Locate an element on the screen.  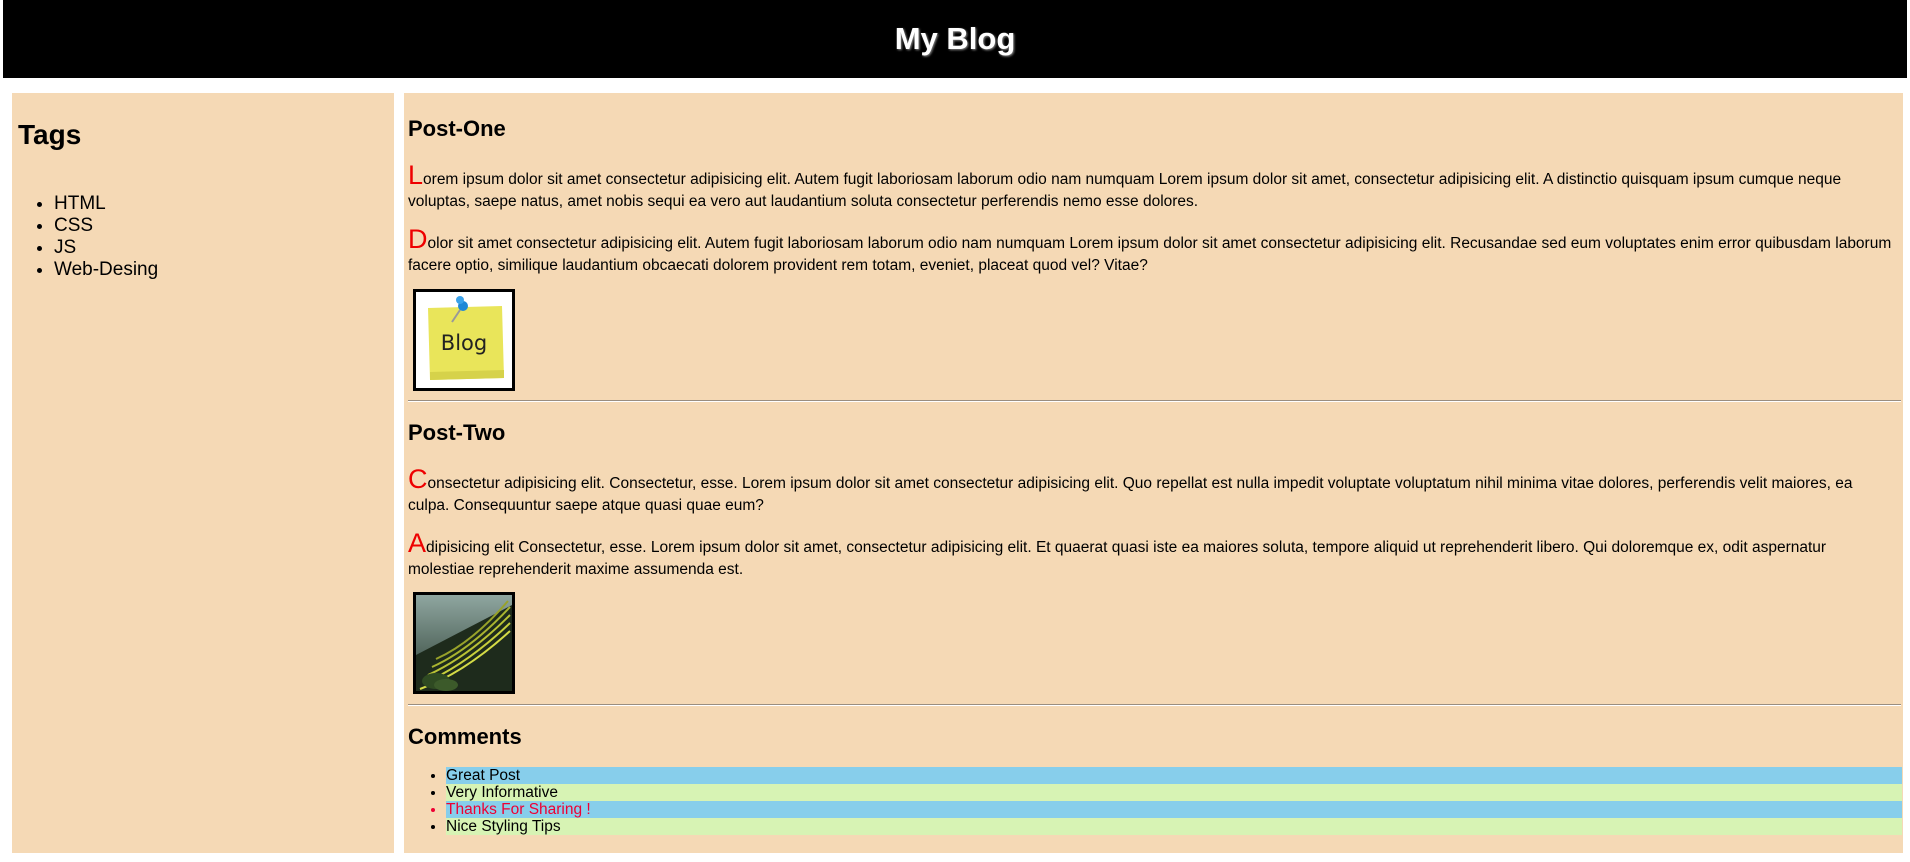
comment-item: Great Post is located at coordinates (1174, 775).